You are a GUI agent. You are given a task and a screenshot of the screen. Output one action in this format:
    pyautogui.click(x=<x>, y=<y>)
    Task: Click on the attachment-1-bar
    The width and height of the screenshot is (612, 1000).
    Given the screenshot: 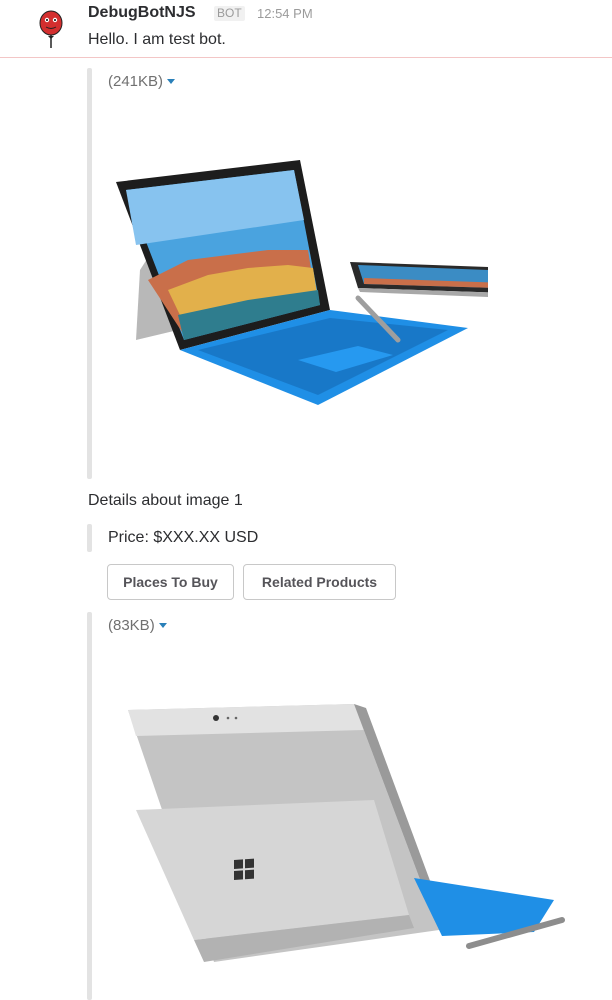 What is the action you would take?
    pyautogui.click(x=89, y=273)
    